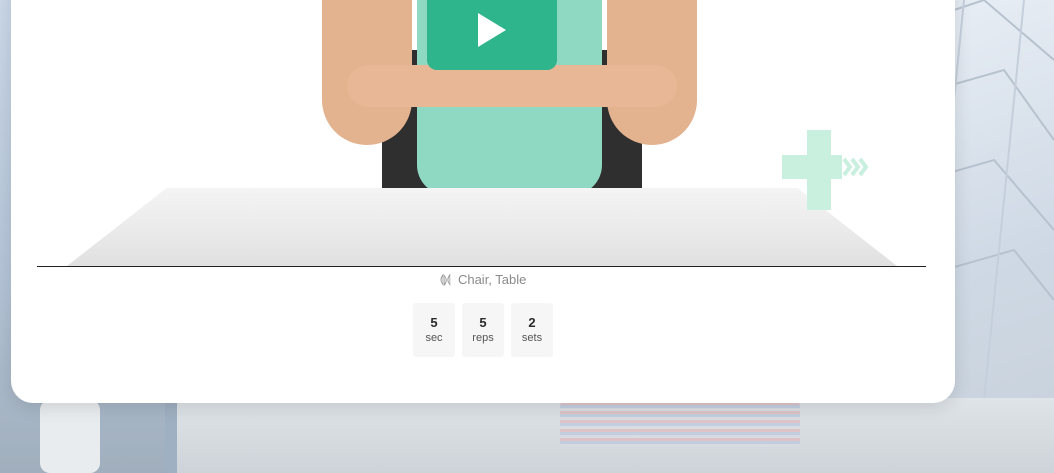 Image resolution: width=1054 pixels, height=473 pixels. Describe the element at coordinates (434, 338) in the screenshot. I see `stat-duration-unit: sec` at that location.